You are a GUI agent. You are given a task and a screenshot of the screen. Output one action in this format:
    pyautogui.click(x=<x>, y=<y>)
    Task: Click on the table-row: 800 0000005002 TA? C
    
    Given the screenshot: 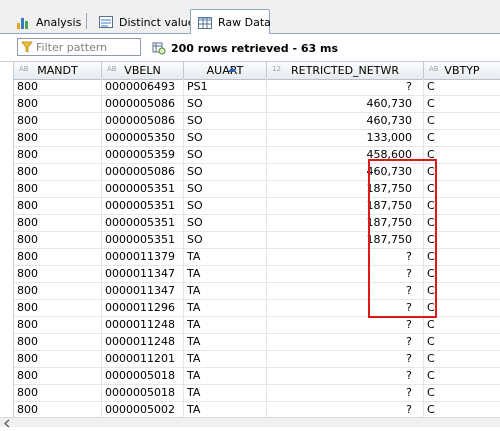 What is the action you would take?
    pyautogui.click(x=257, y=409)
    